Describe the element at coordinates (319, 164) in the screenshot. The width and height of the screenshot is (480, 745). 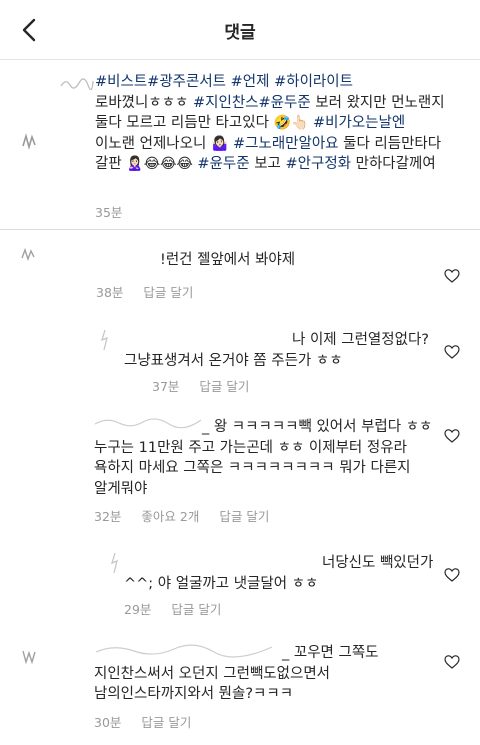
I see `hashtag-link: #안구정화` at that location.